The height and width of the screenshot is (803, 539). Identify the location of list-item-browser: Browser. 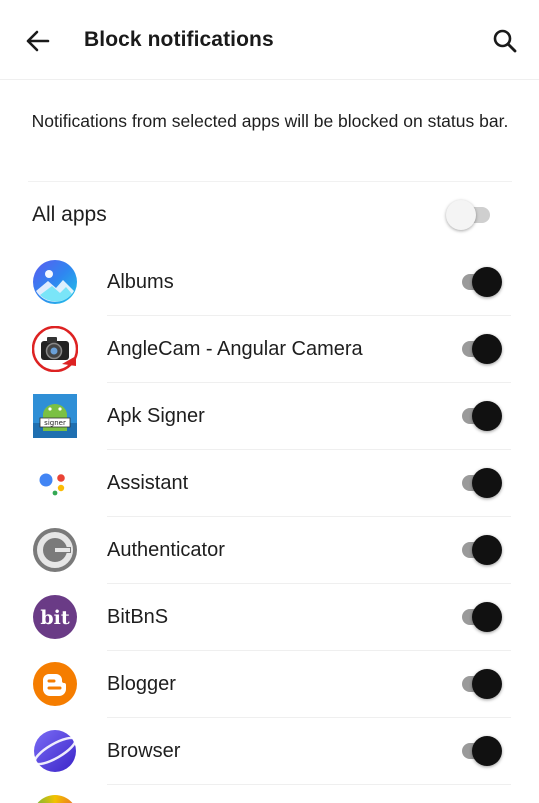
(269, 751).